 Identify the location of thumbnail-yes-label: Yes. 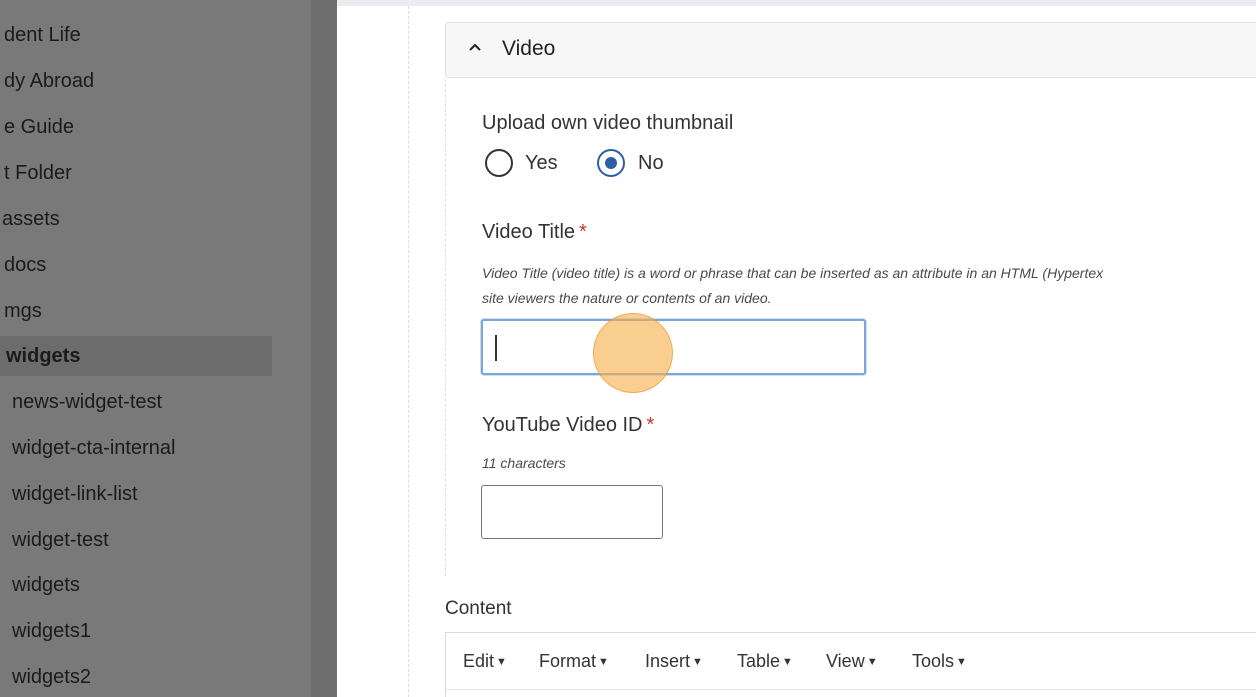
(541, 163).